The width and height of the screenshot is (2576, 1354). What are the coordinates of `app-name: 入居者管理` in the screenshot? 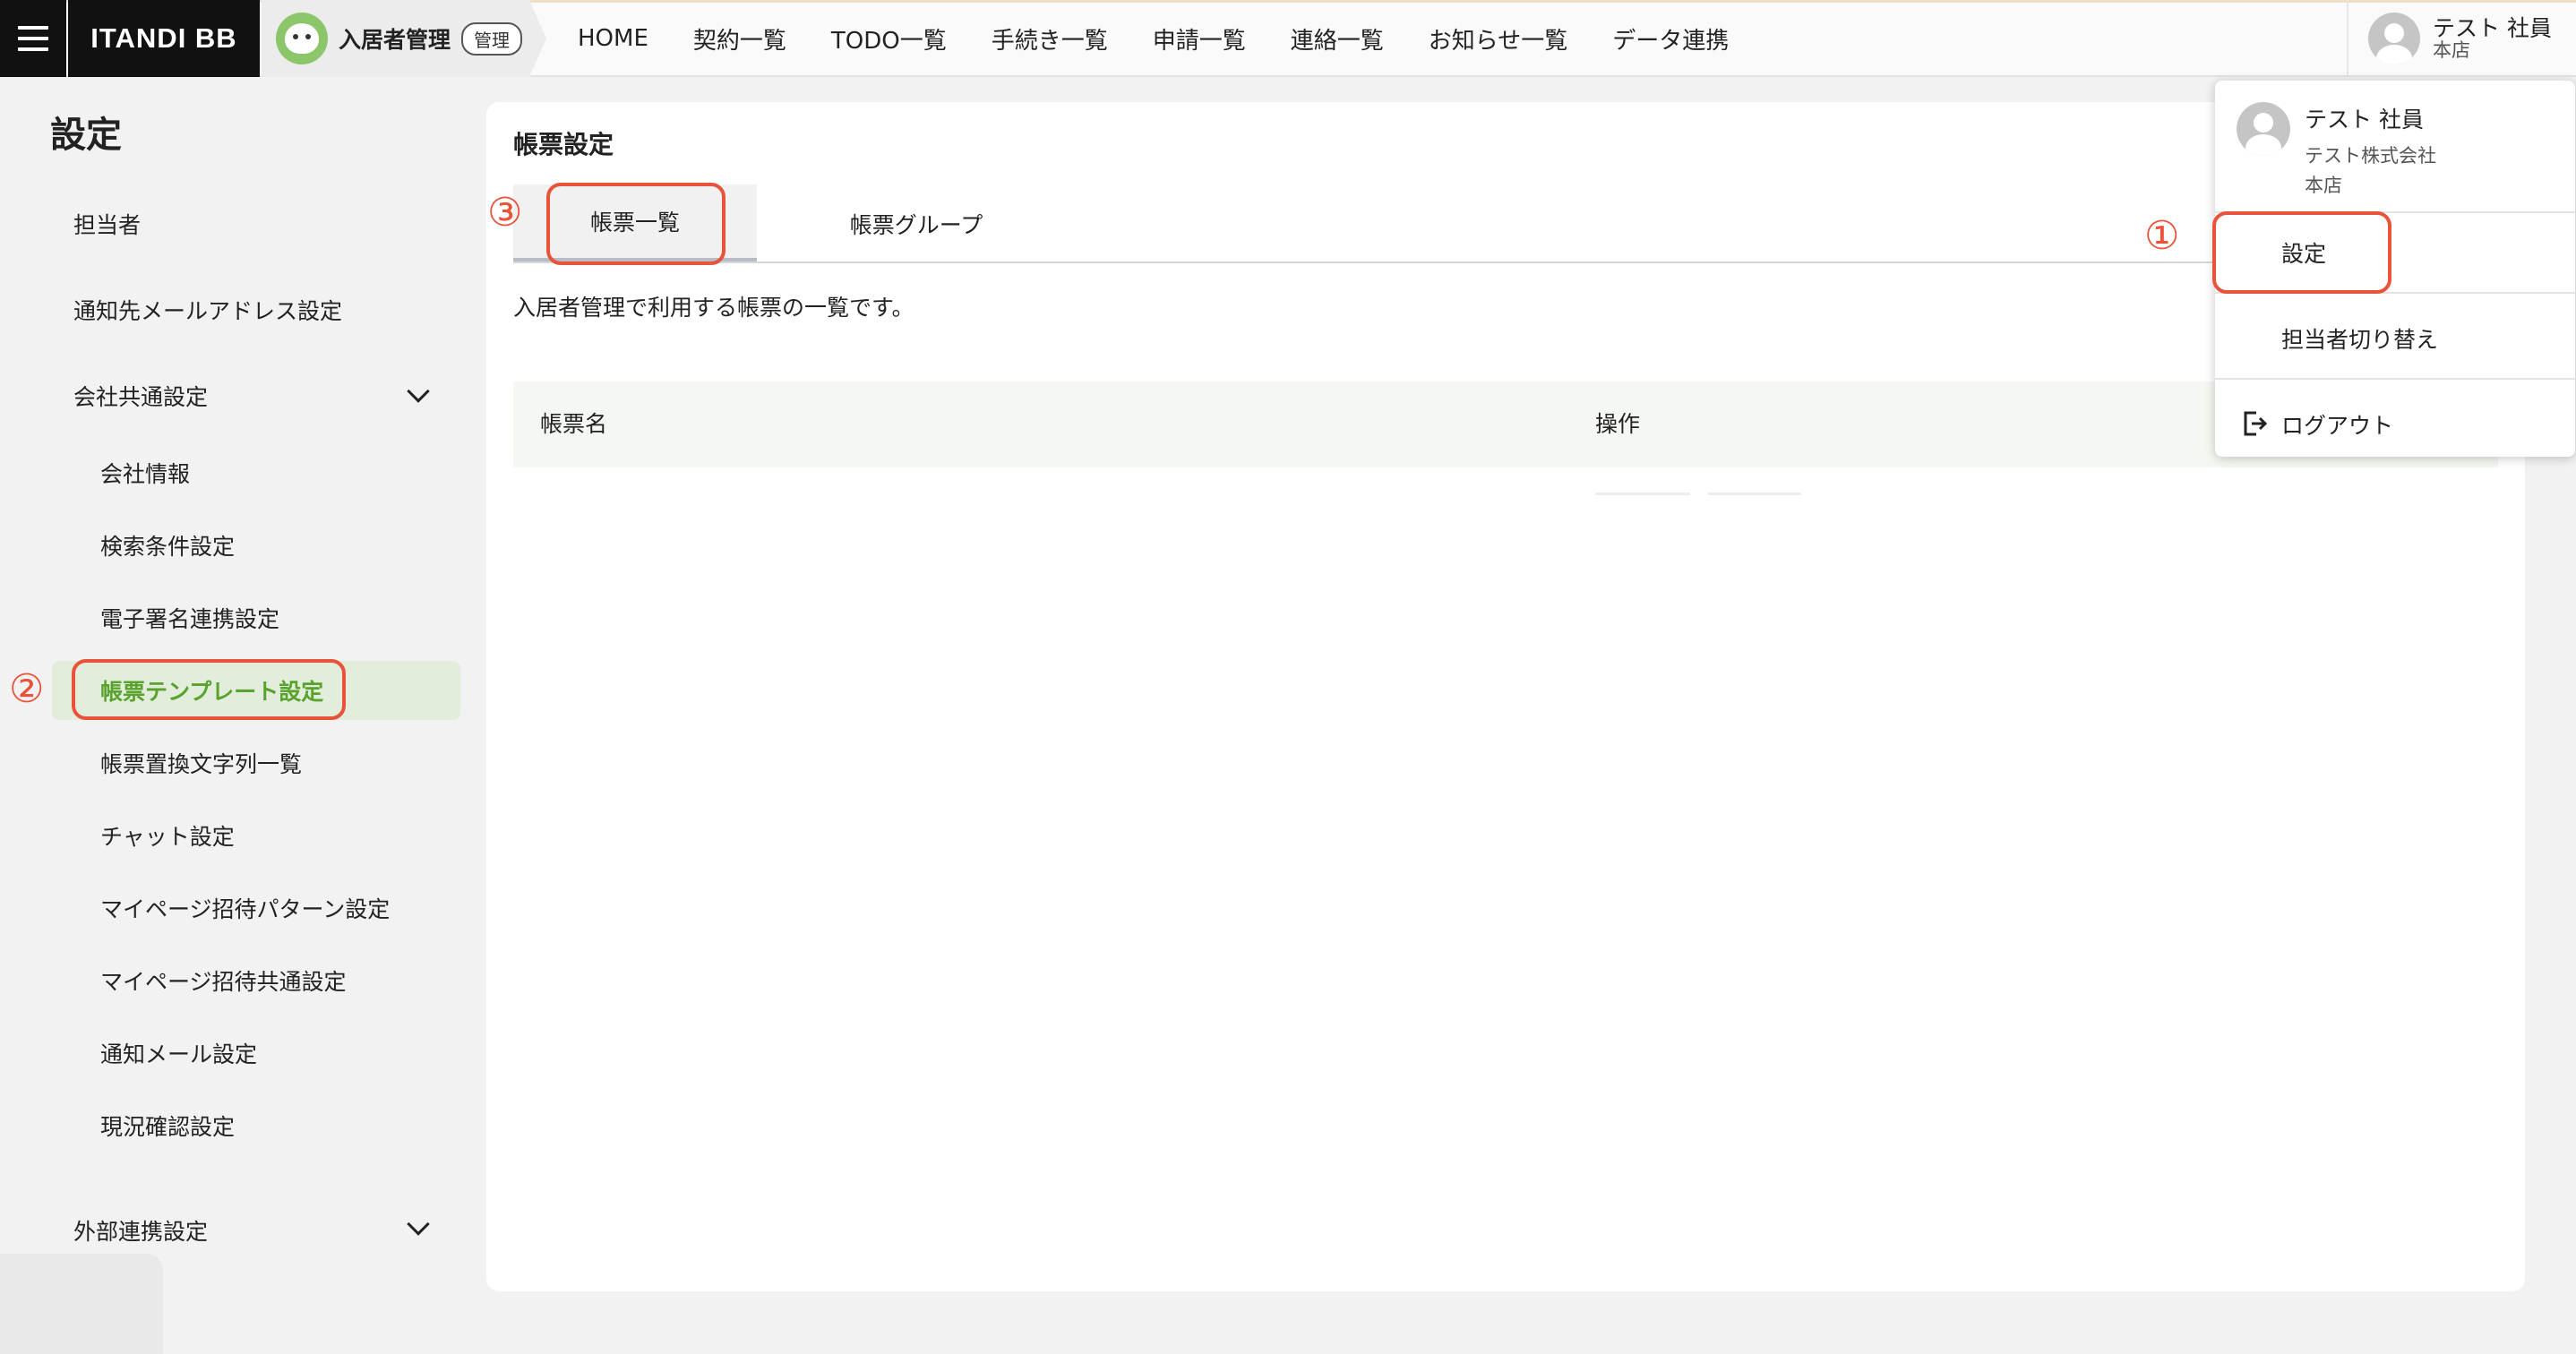 It's located at (395, 40).